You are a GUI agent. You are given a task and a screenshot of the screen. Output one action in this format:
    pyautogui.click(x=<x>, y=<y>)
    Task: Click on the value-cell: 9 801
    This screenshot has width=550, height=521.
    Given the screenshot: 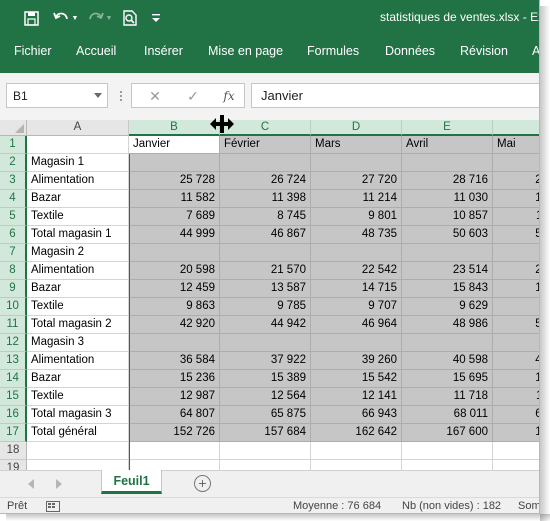 What is the action you would take?
    pyautogui.click(x=356, y=217)
    